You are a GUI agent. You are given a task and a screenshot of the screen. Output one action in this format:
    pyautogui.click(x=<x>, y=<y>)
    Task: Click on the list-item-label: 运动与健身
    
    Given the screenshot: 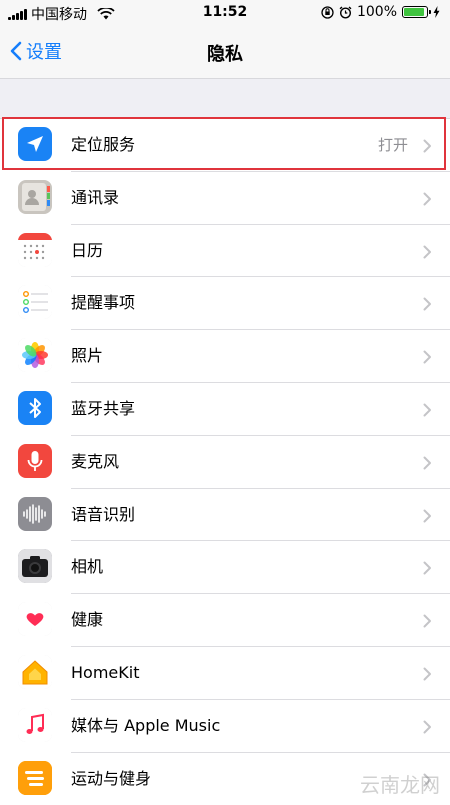 What is the action you would take?
    pyautogui.click(x=111, y=778)
    